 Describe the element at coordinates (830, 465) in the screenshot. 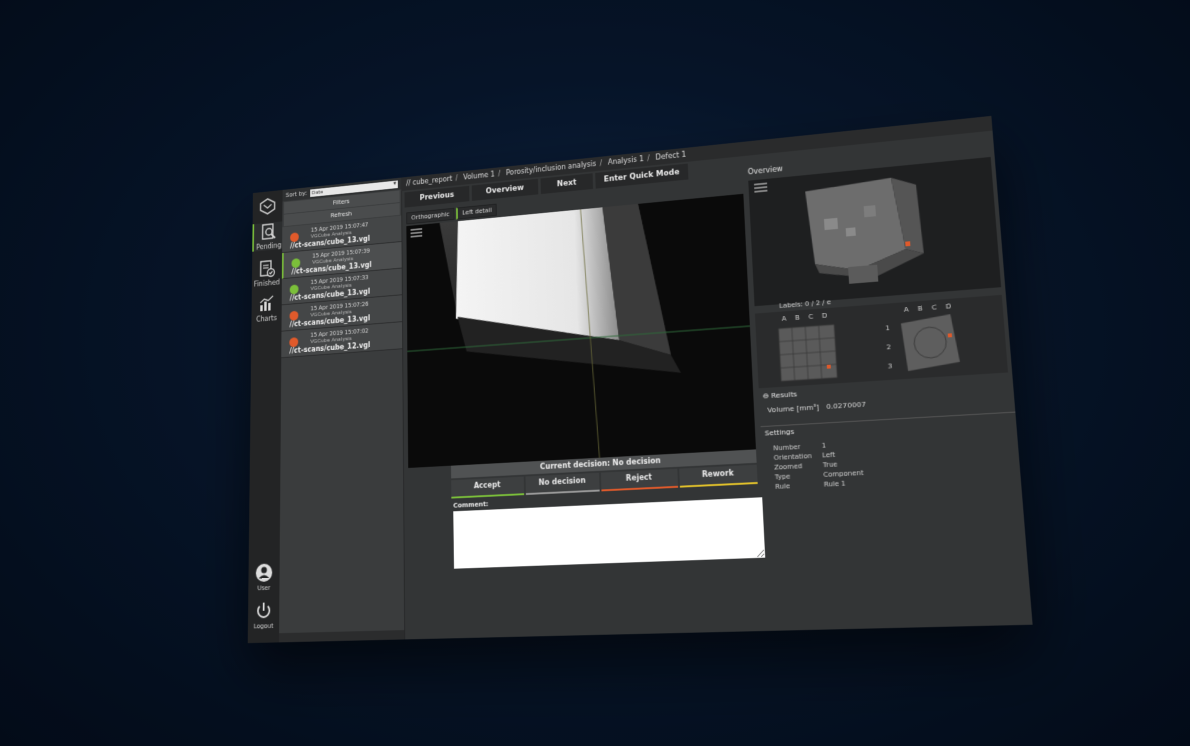

I see `setting-value: True` at that location.